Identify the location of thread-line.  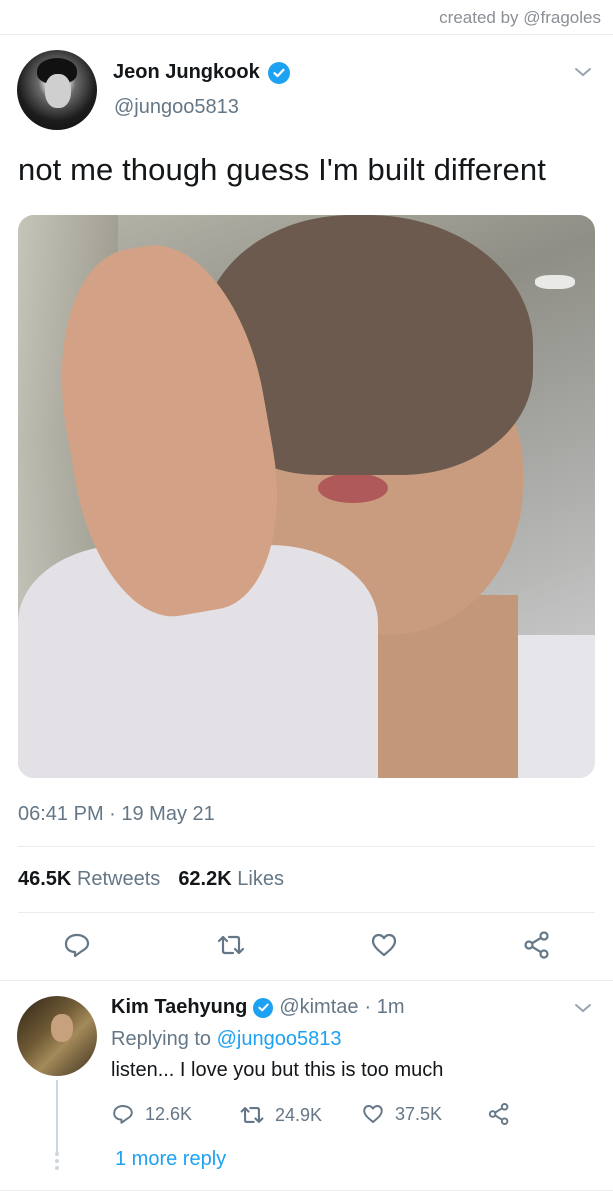
(57, 1116).